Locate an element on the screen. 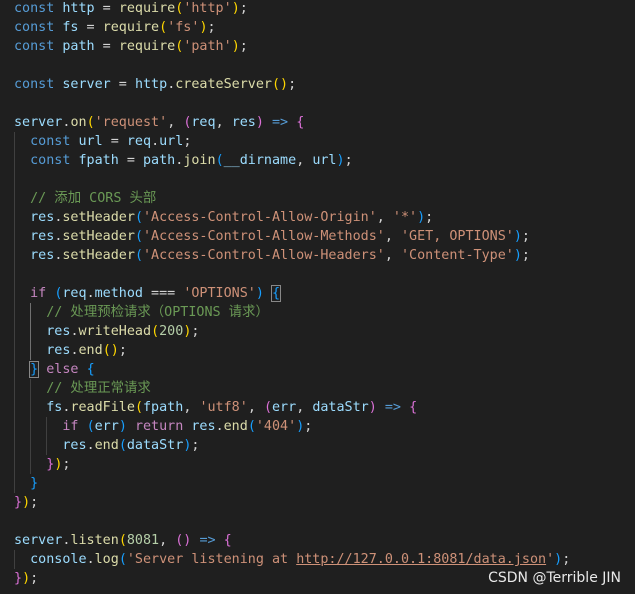 The height and width of the screenshot is (594, 635). csdn-watermark: CSDN @Terrible JIN is located at coordinates (554, 578).